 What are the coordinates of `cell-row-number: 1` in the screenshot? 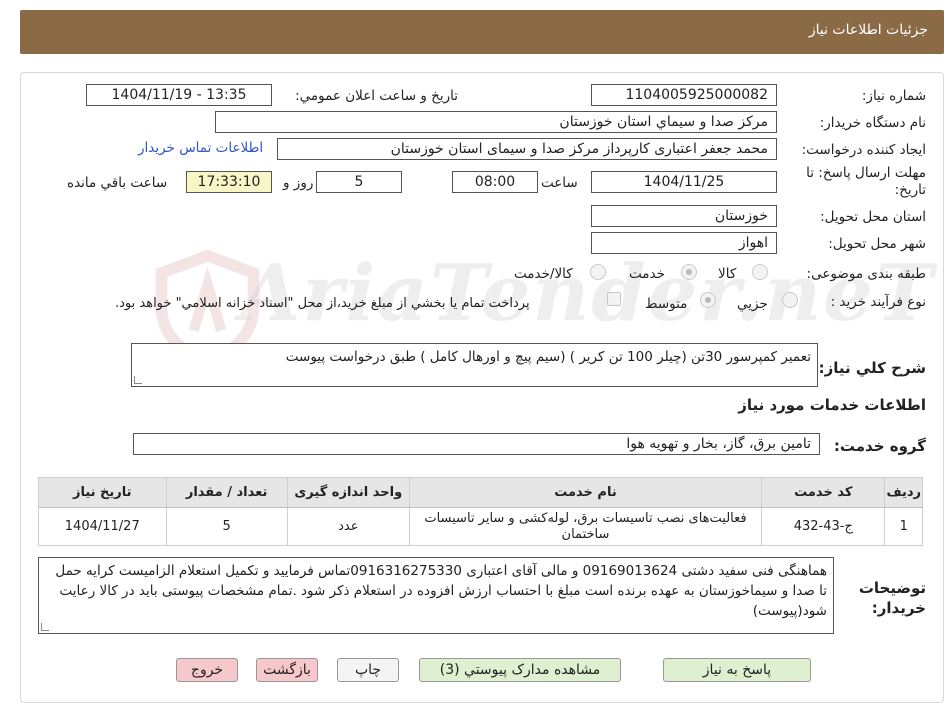 It's located at (903, 526).